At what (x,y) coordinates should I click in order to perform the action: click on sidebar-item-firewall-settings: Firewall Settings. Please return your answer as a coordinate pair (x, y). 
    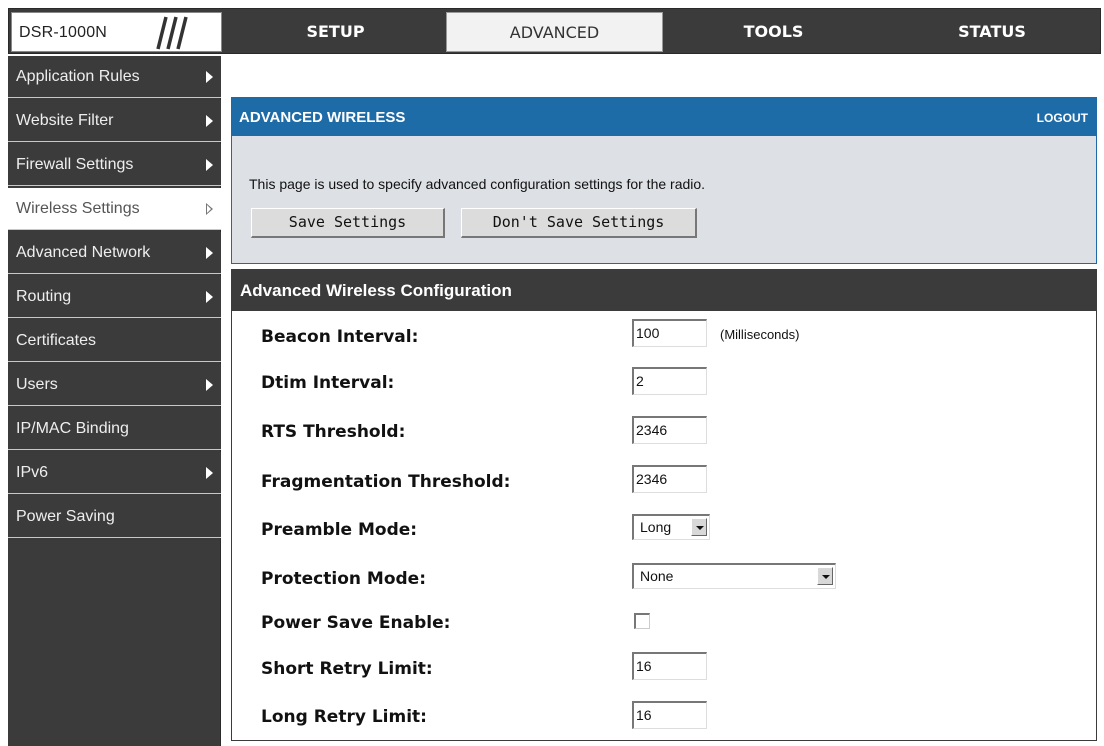
    Looking at the image, I should click on (114, 165).